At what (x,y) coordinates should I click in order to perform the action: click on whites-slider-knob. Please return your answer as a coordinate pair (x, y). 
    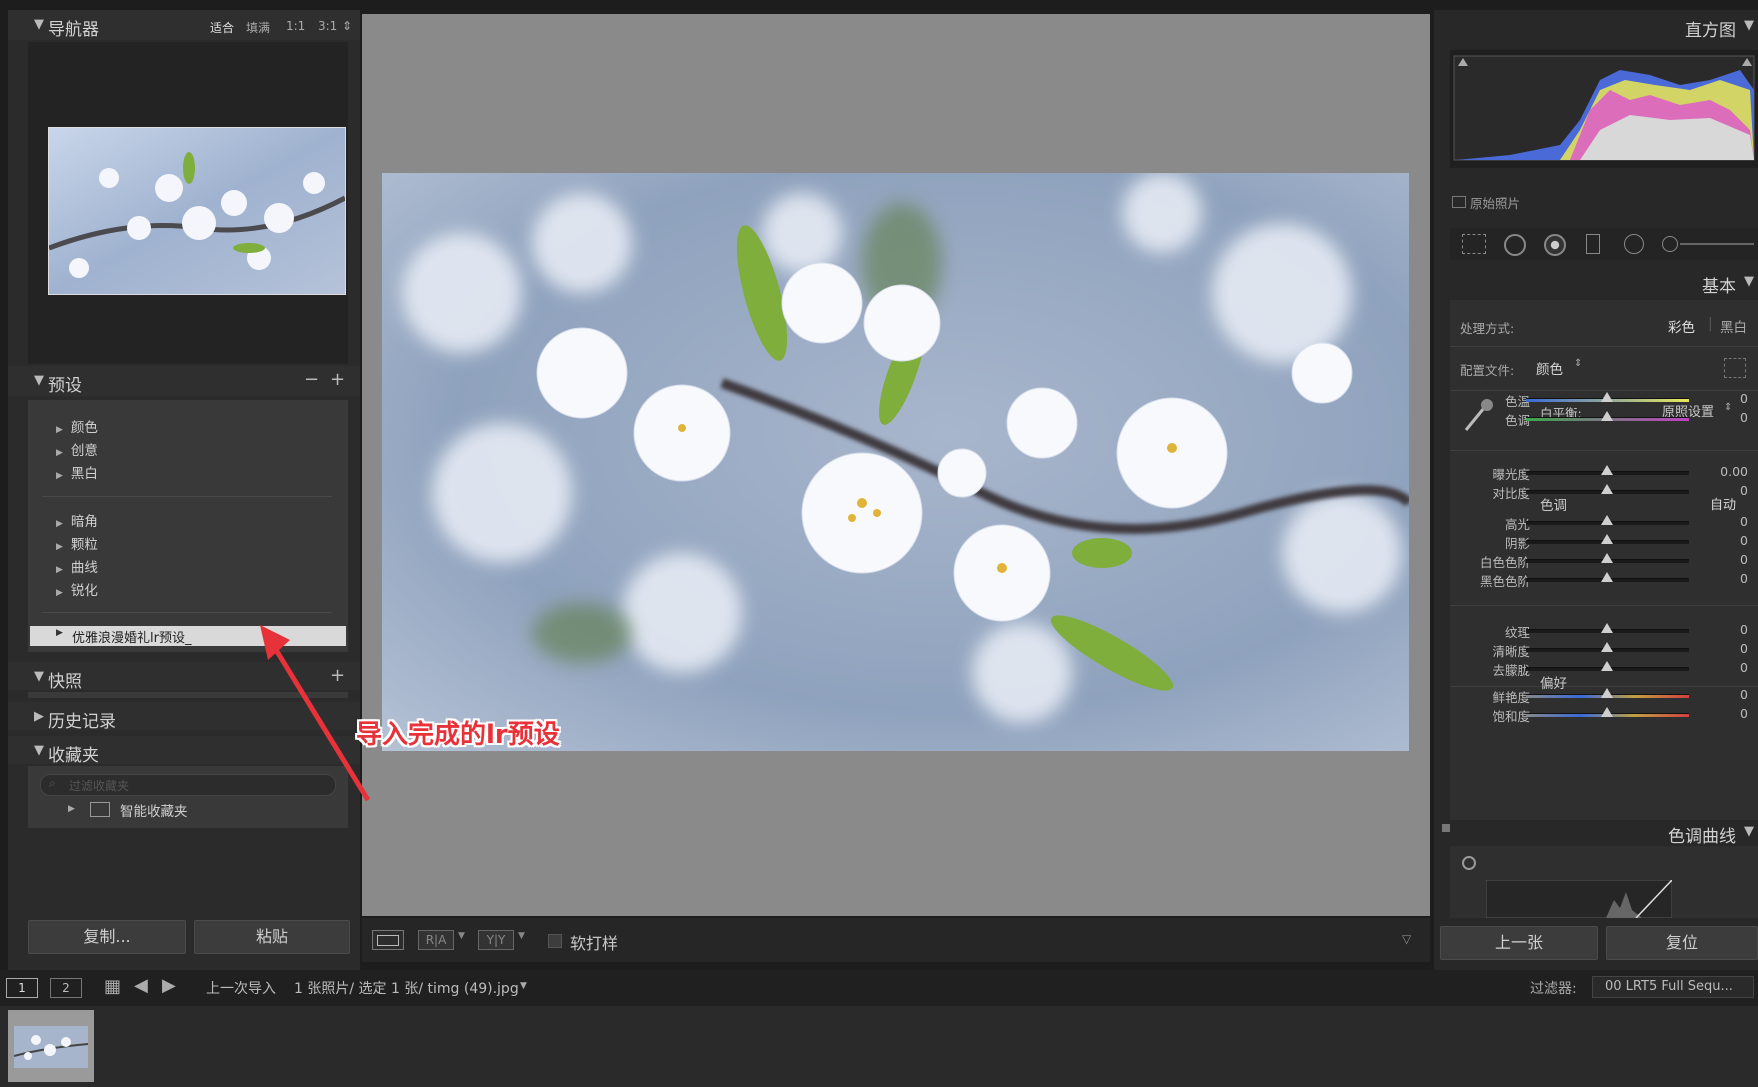
    Looking at the image, I should click on (1607, 558).